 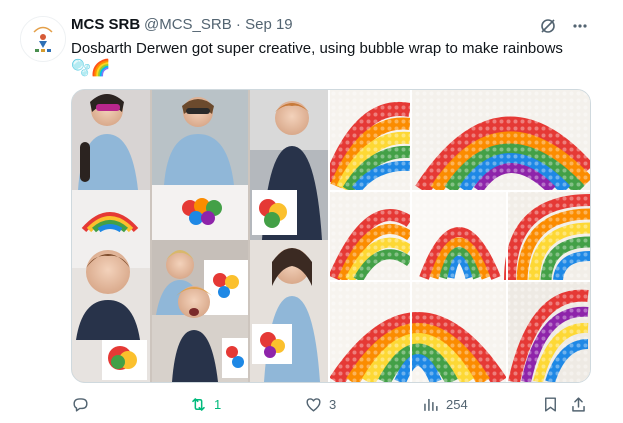 I want to click on more-icon, so click(x=580, y=26).